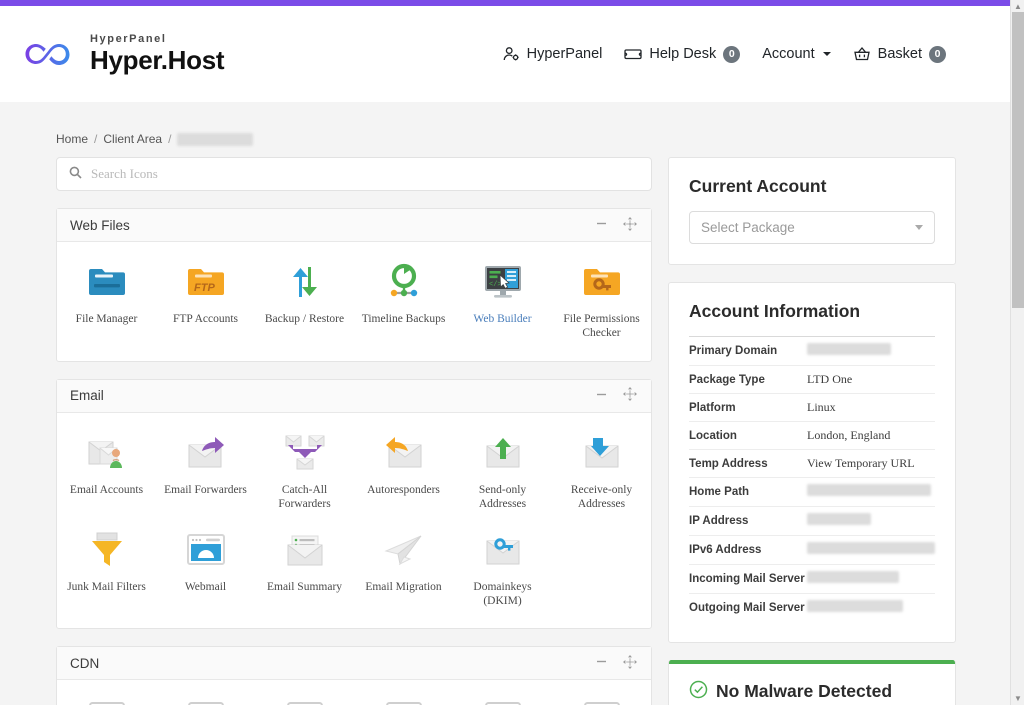 The height and width of the screenshot is (705, 1024). Describe the element at coordinates (85, 663) in the screenshot. I see `panel-title: CDN` at that location.